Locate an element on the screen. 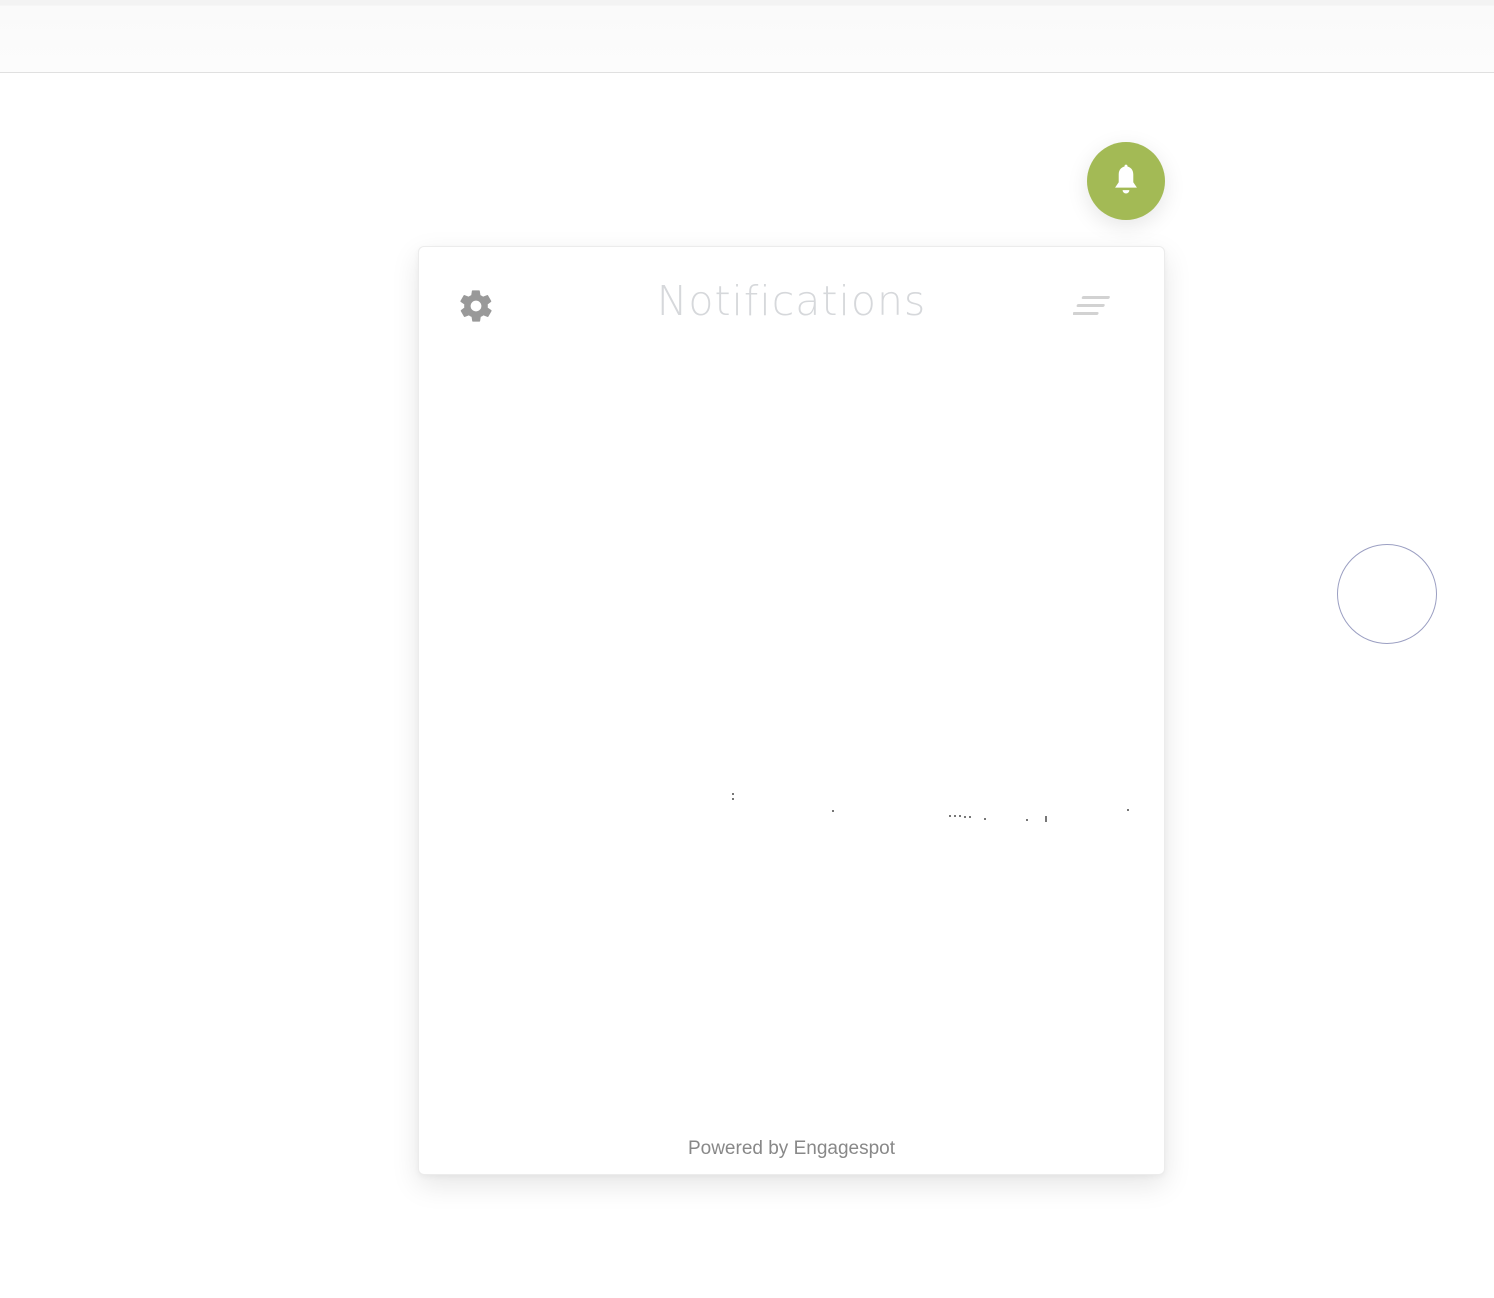 This screenshot has height=1298, width=1494. powered-by-footer: Powered by Engagespot is located at coordinates (791, 1149).